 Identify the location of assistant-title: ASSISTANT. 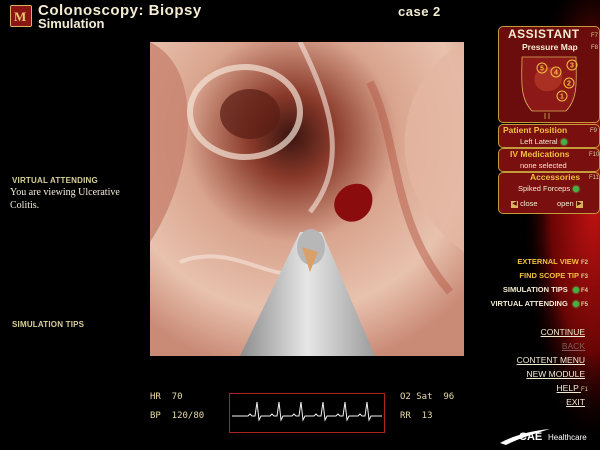
(544, 34).